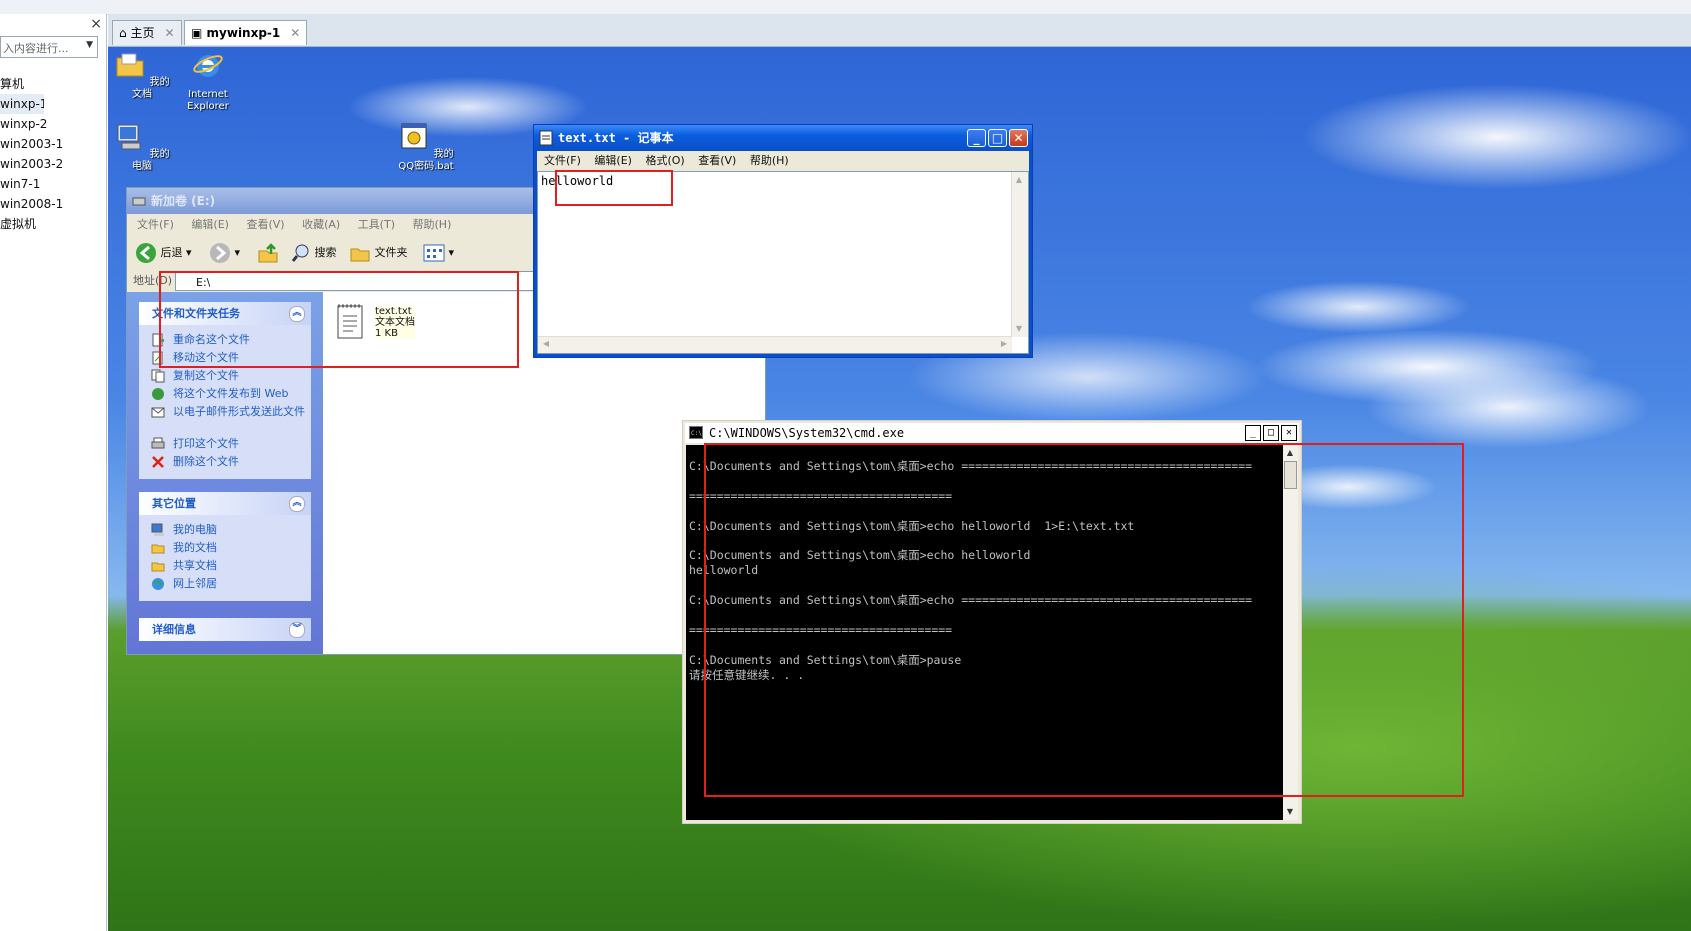 This screenshot has height=931, width=1691. I want to click on svg-text: C:\, so click(696, 433).